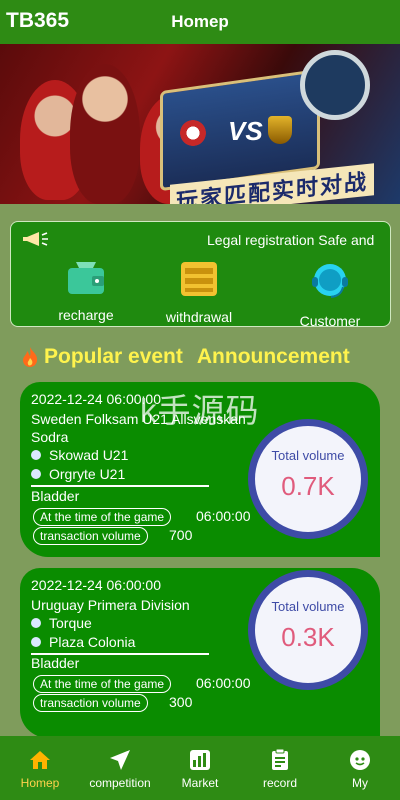 The width and height of the screenshot is (400, 800). Describe the element at coordinates (86, 315) in the screenshot. I see `recharge-label: recharge` at that location.